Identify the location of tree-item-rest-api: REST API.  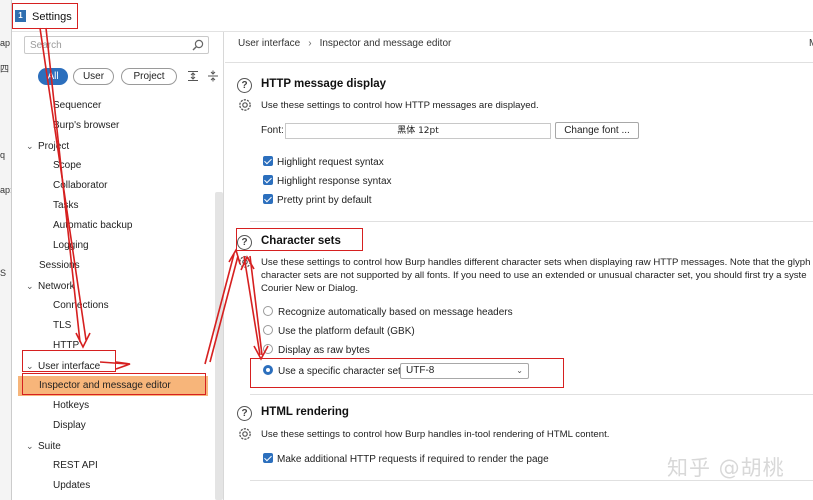
(75, 466).